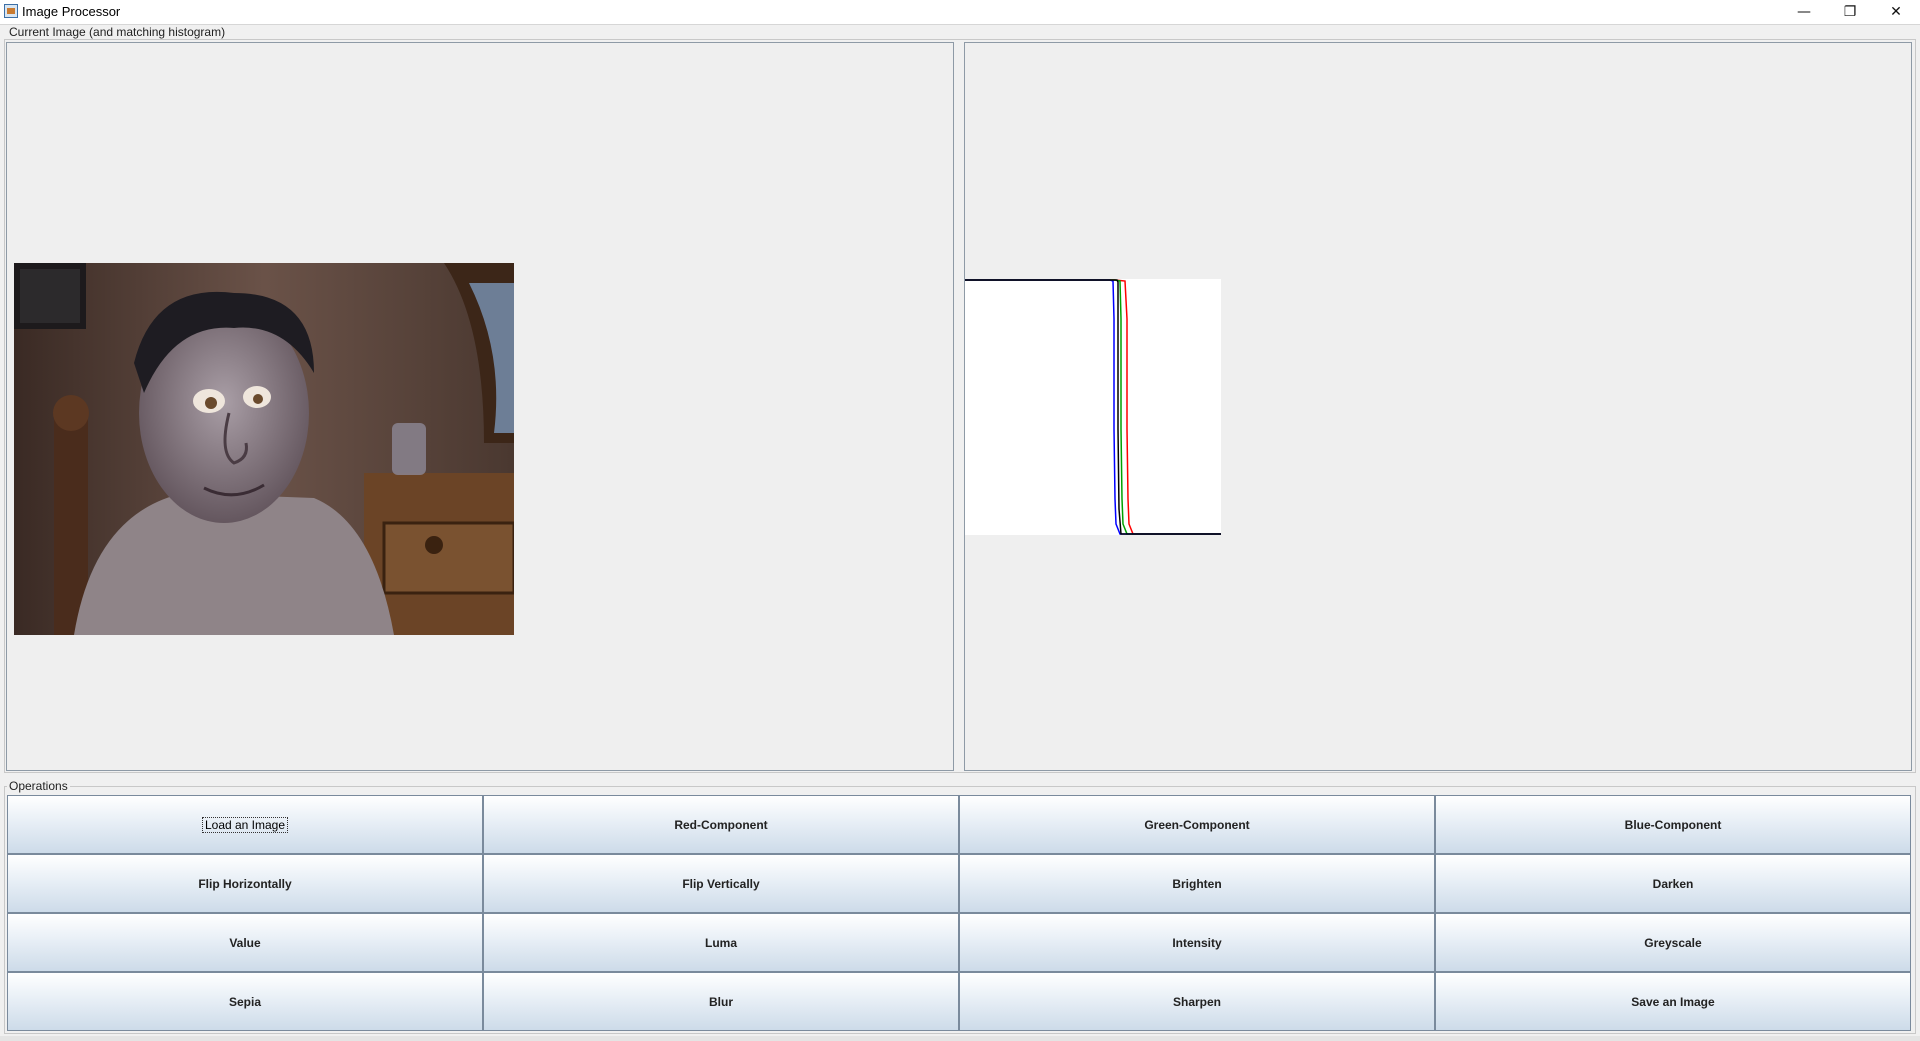 The image size is (1920, 1041). Describe the element at coordinates (245, 883) in the screenshot. I see `flip-horizontally-button: Flip Horizontally` at that location.